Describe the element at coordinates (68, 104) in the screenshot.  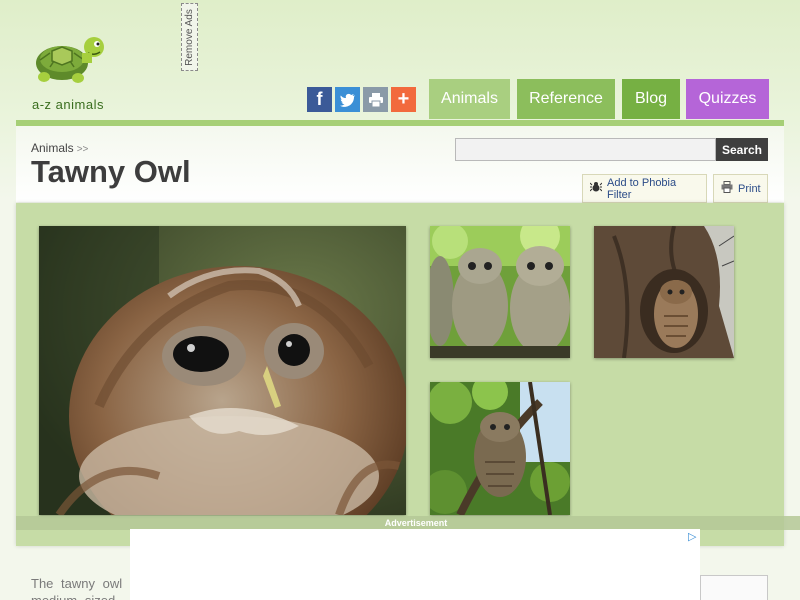
I see `logo-text: a-z animals` at that location.